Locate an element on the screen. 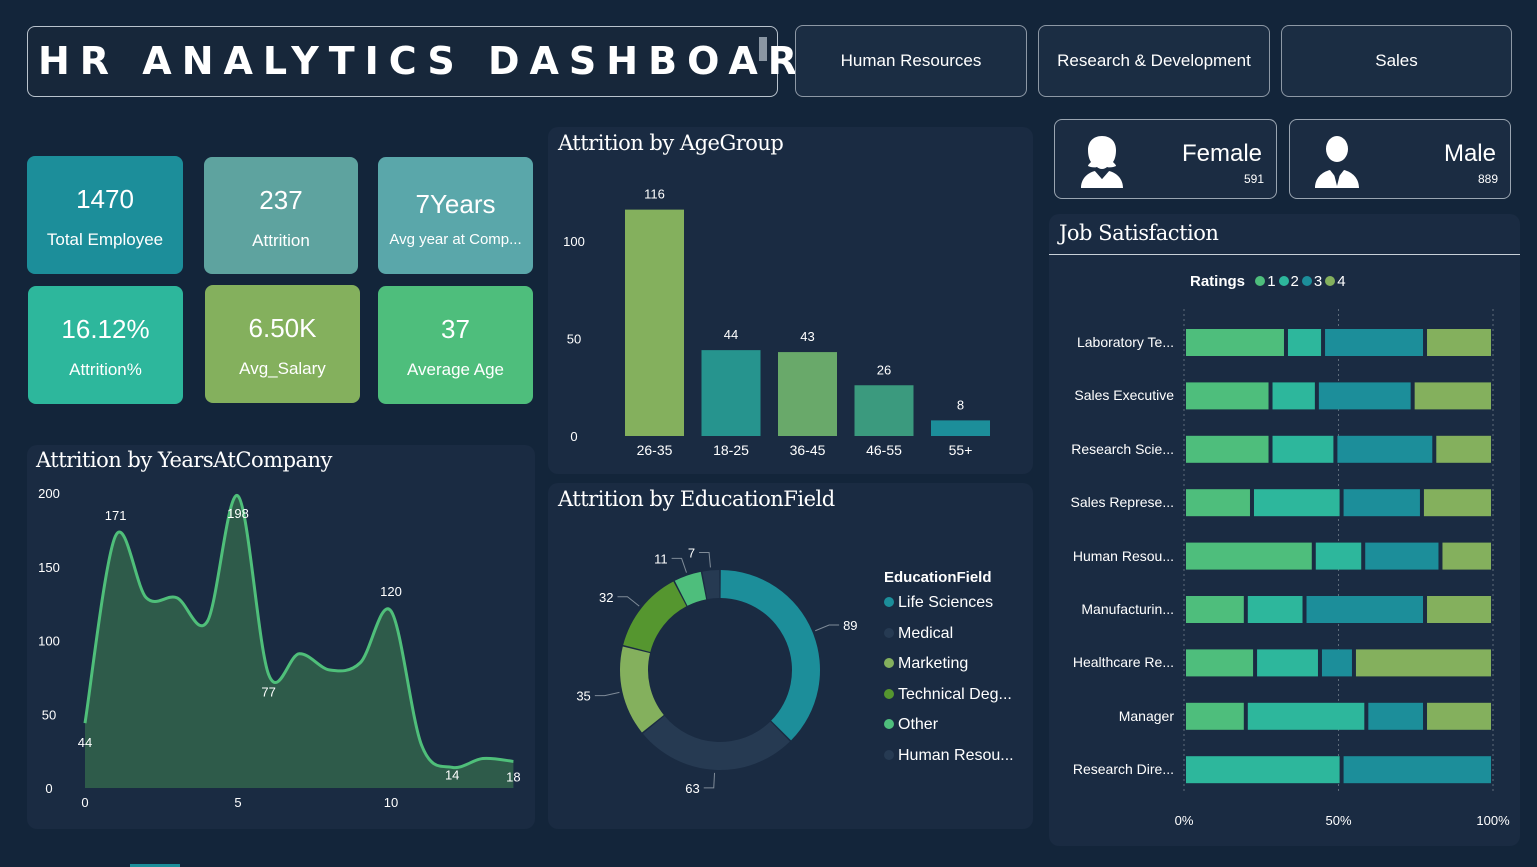  kpi-attrition-percent: 16.12% Attrition% is located at coordinates (105, 345).